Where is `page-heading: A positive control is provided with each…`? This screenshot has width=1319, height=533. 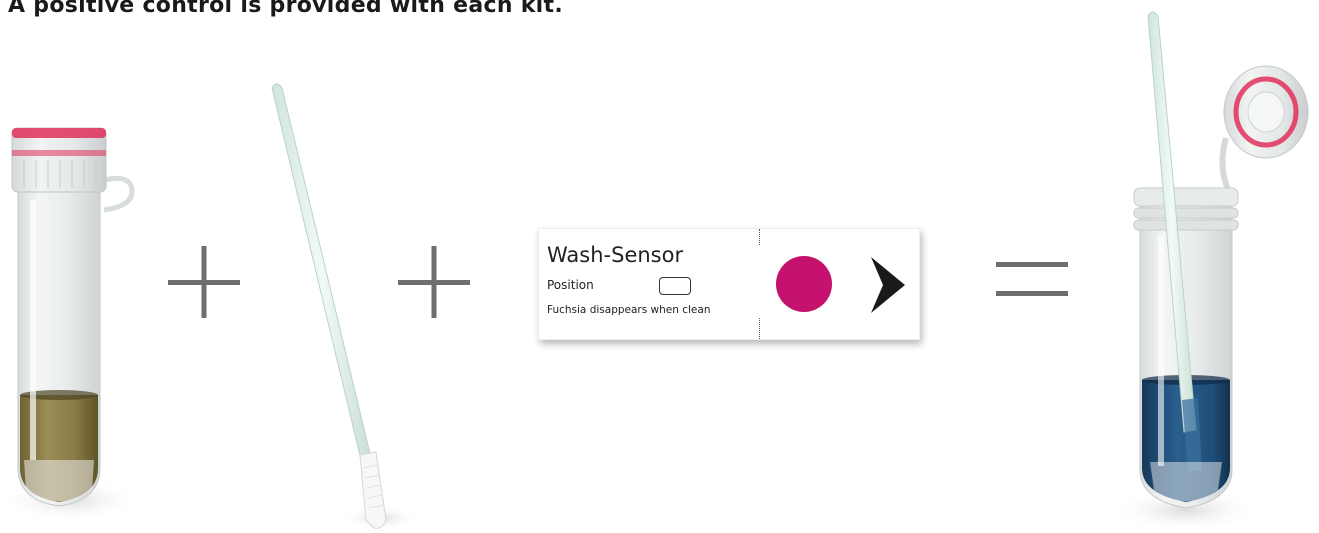
page-heading: A positive control is provided with each… is located at coordinates (286, 9).